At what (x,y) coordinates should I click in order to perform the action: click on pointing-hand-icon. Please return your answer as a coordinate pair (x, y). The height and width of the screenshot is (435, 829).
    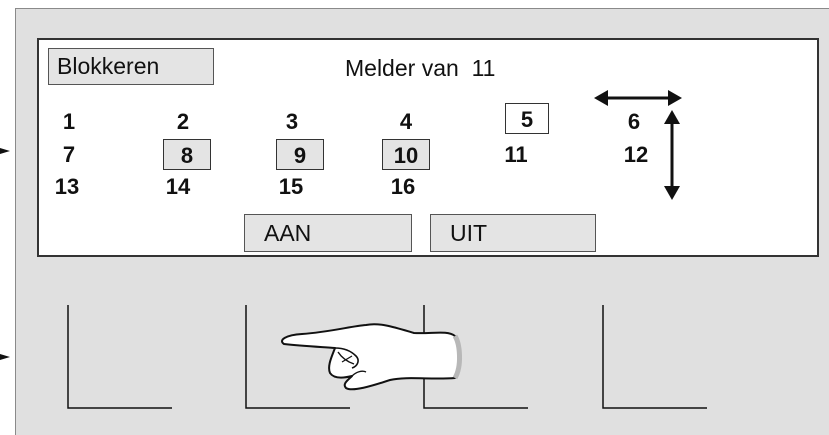
    Looking at the image, I should click on (371, 357).